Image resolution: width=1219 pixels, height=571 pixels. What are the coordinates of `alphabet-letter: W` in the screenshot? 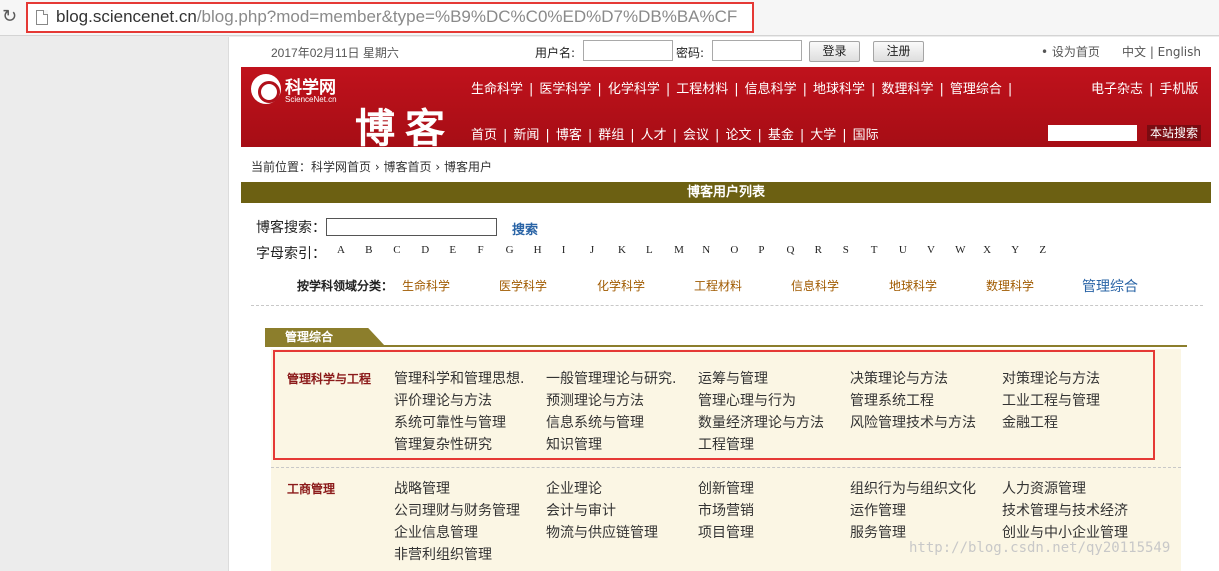 It's located at (969, 250).